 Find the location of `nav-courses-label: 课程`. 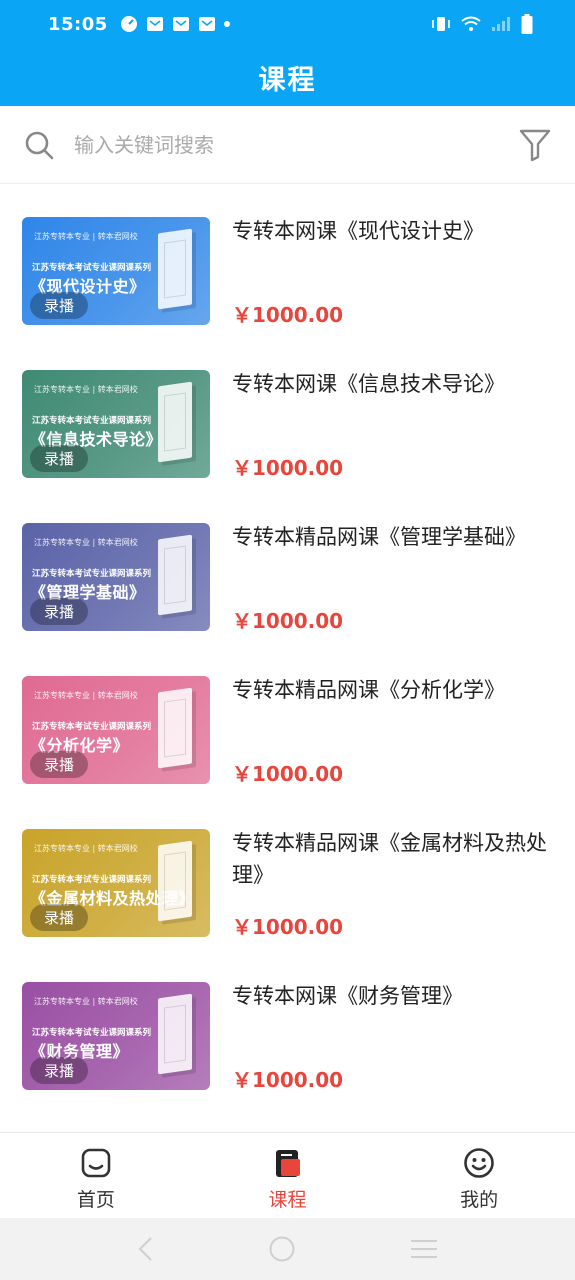

nav-courses-label: 课程 is located at coordinates (287, 1200).